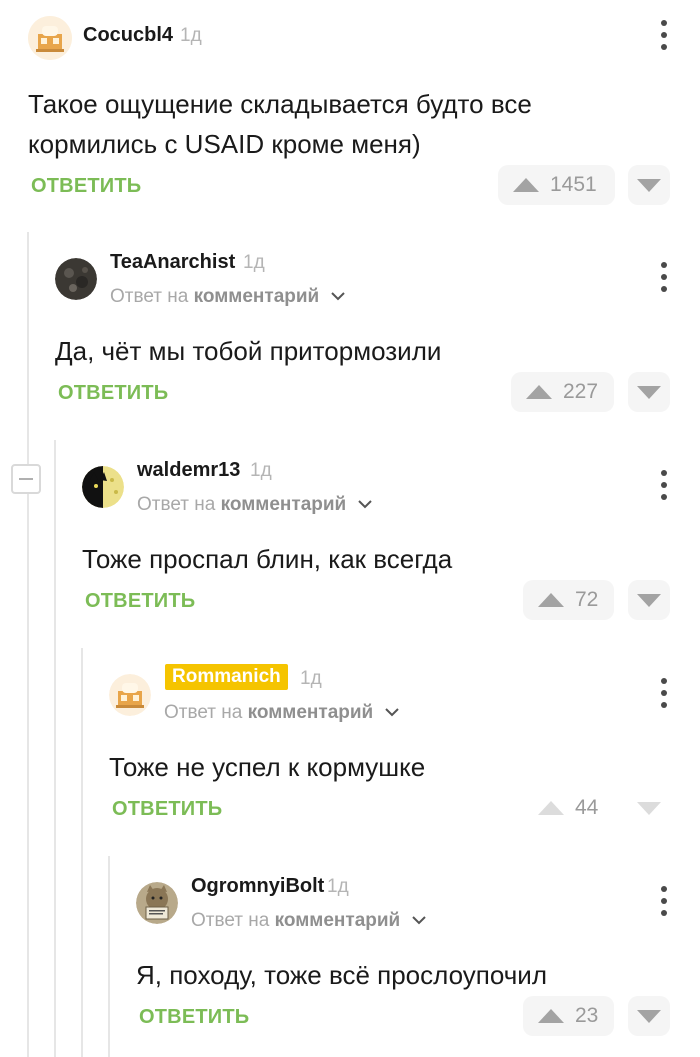  What do you see at coordinates (257, 886) in the screenshot?
I see `username: OgromnyiBolt` at bounding box center [257, 886].